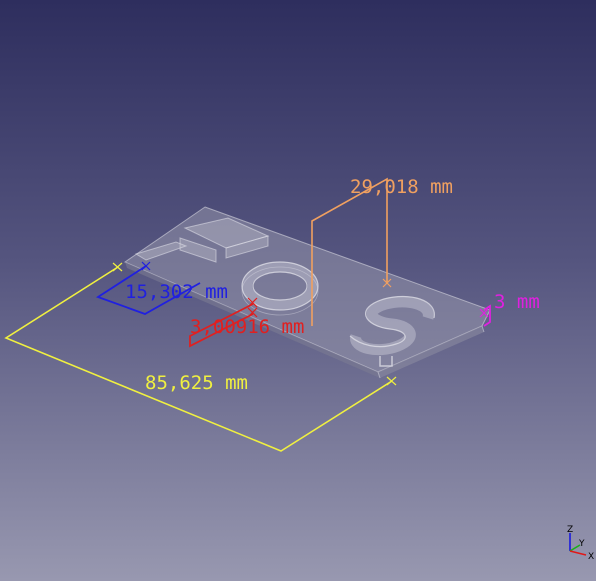 This screenshot has width=596, height=581. I want to click on length-dimension-label: 85,625 mm, so click(196, 383).